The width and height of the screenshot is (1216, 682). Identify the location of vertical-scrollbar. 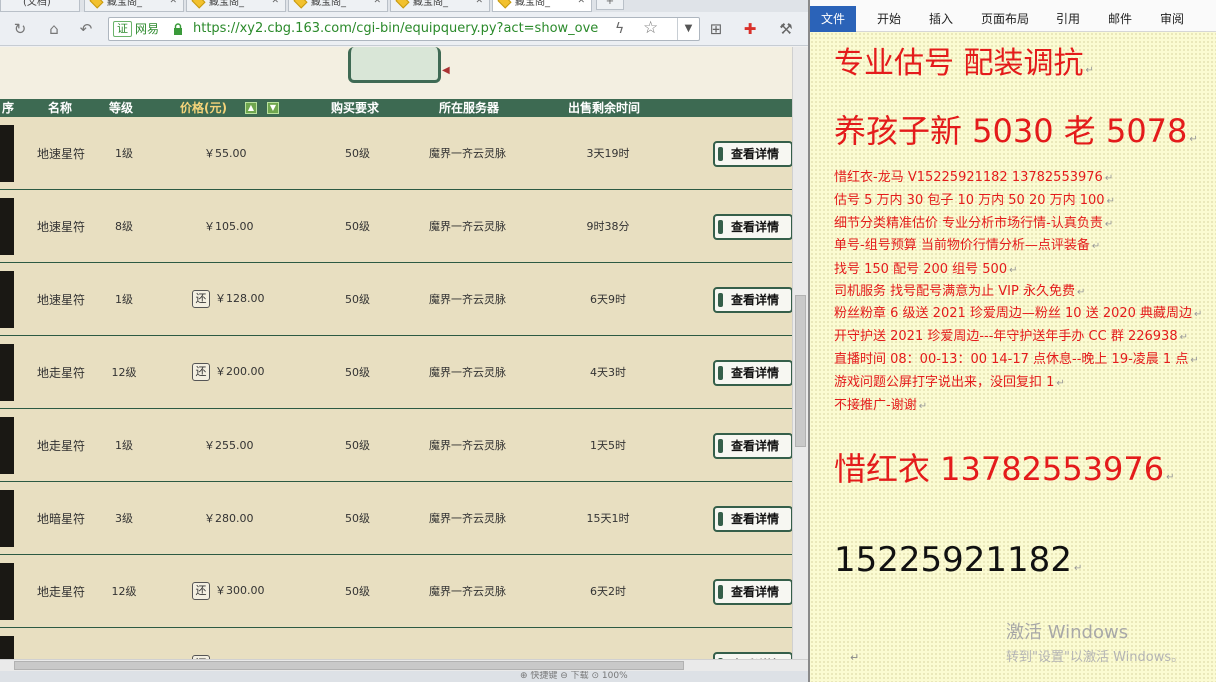
(800, 353).